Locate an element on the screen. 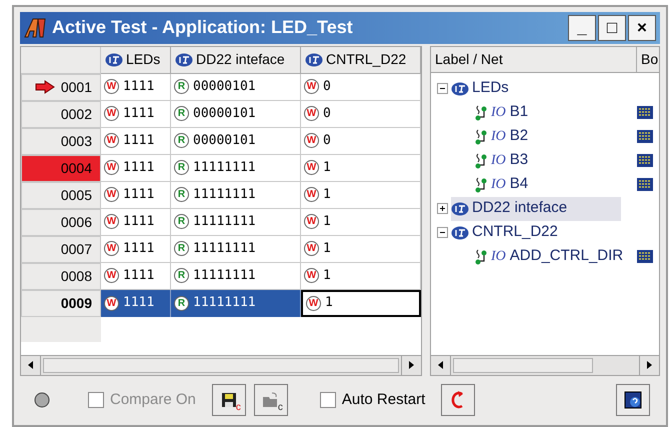  step-header: 0002 is located at coordinates (61, 114).